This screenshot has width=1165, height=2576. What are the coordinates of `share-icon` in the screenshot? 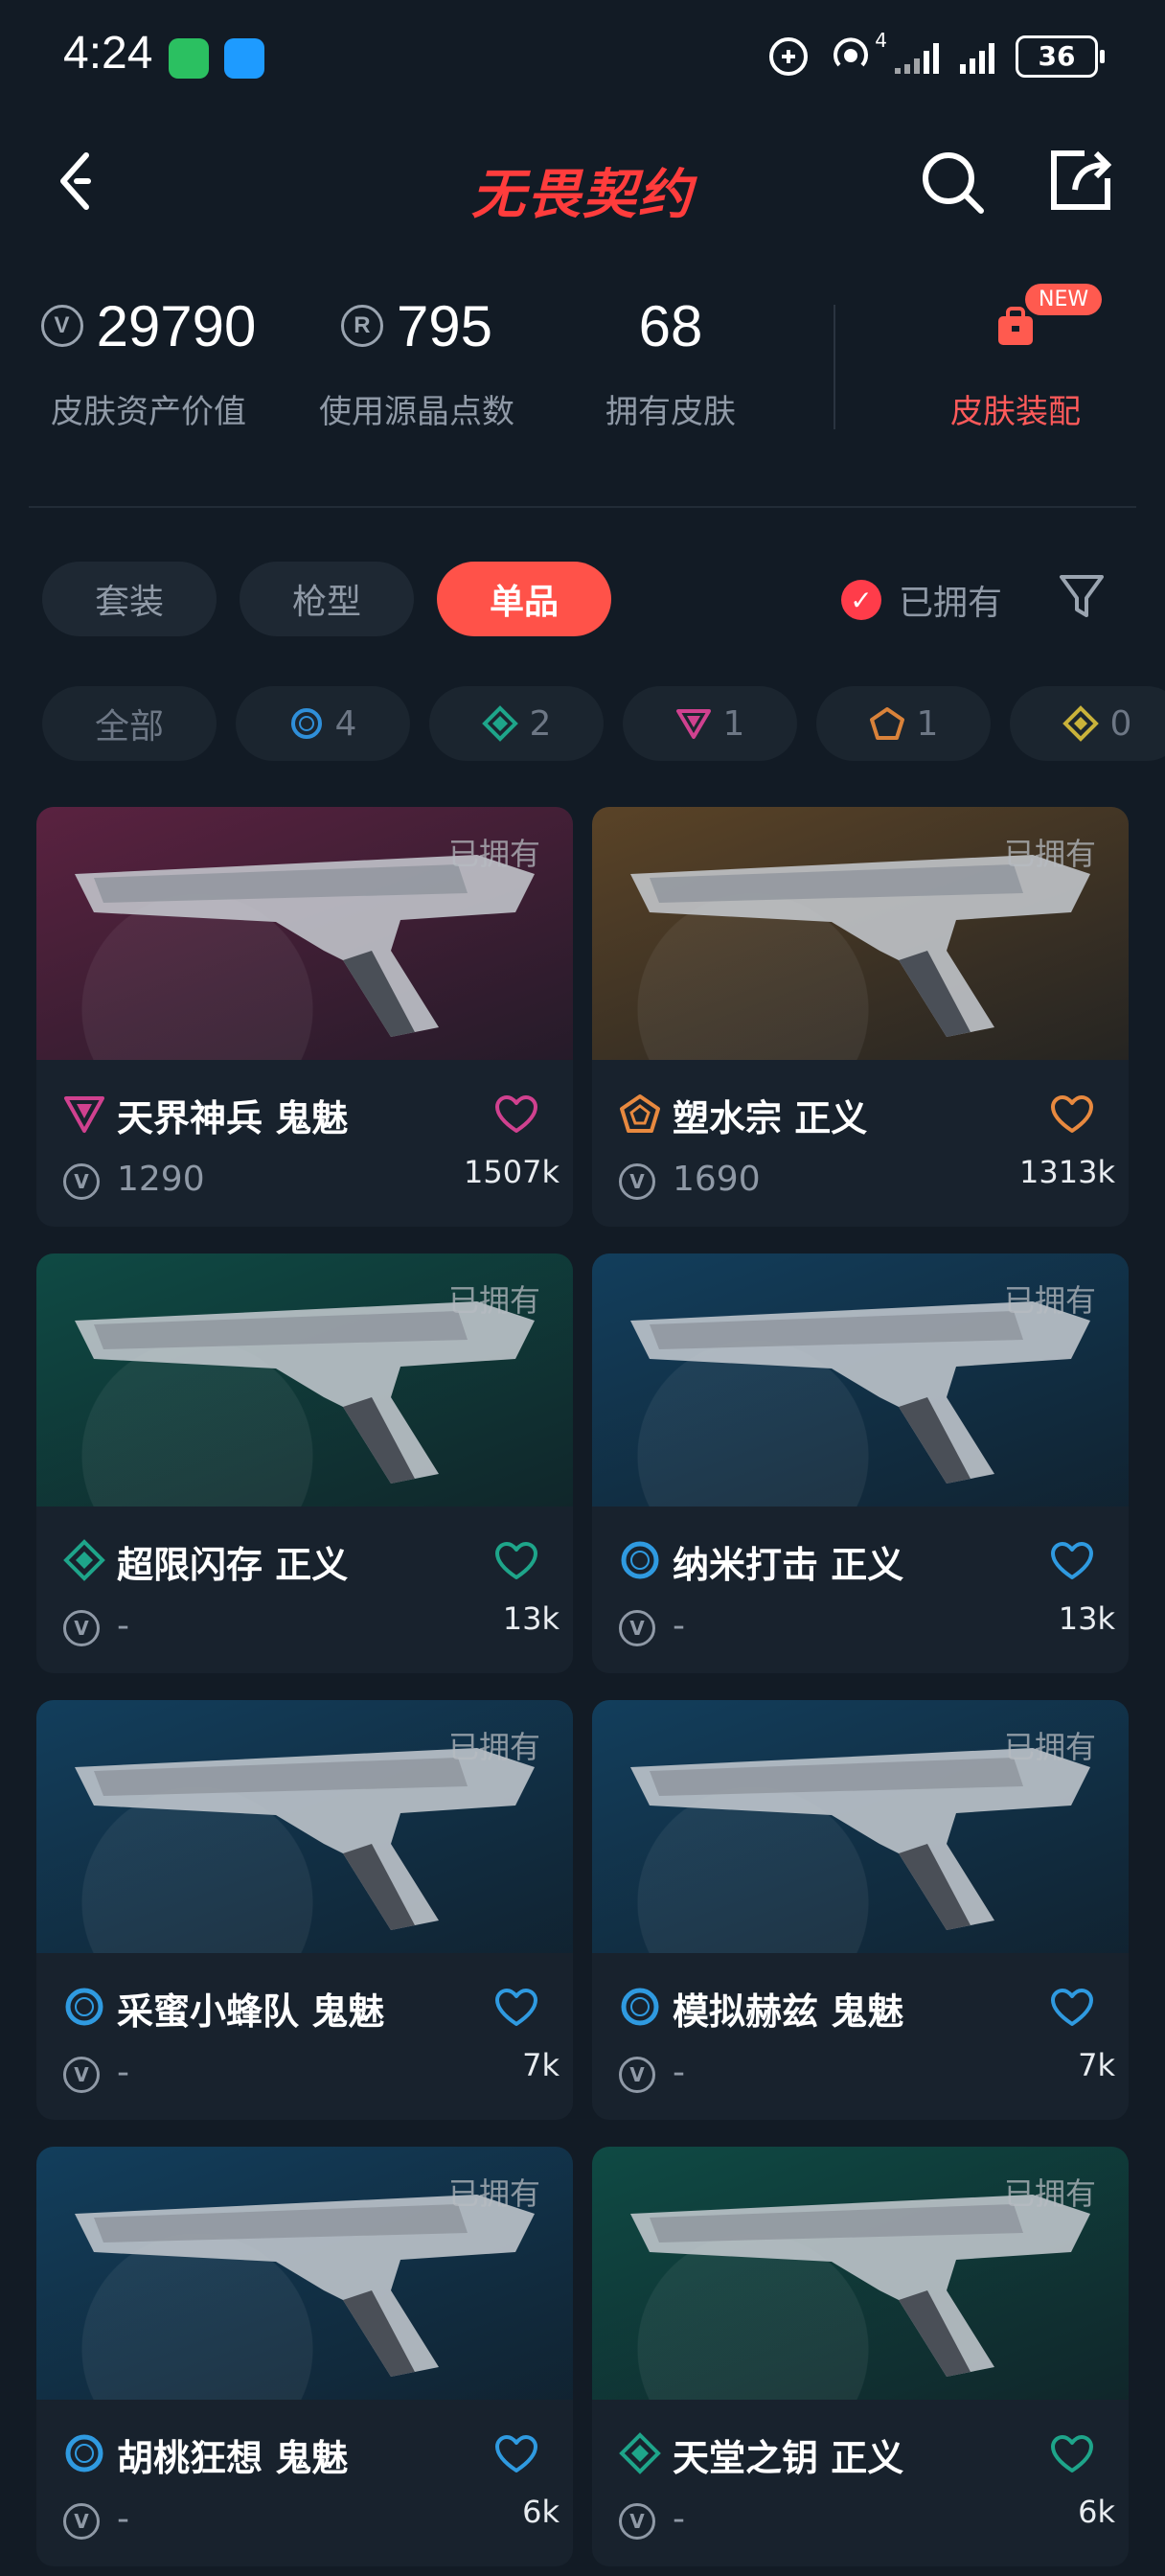 It's located at (1080, 181).